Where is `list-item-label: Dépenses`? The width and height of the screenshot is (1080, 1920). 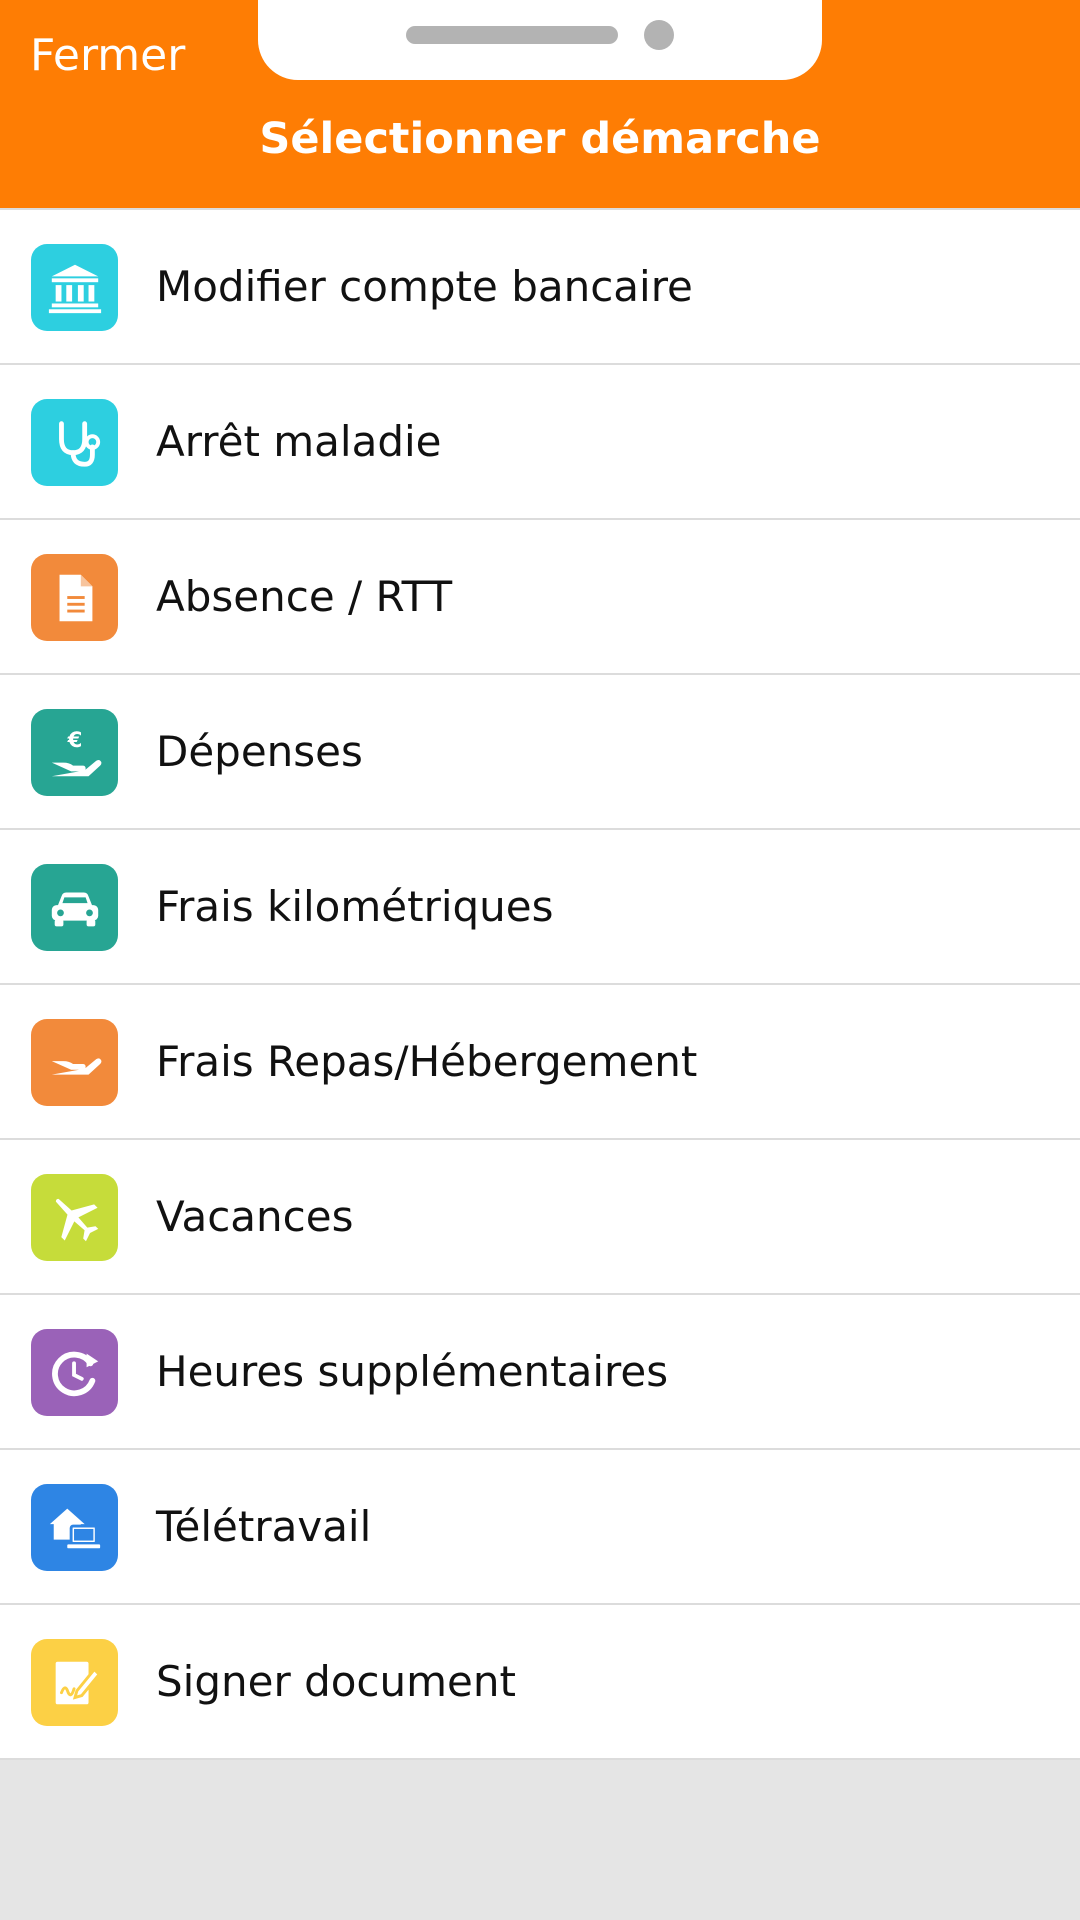
list-item-label: Dépenses is located at coordinates (259, 751).